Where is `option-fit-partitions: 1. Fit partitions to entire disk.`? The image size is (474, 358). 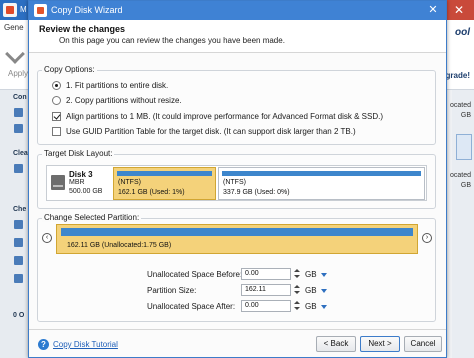
option-fit-partitions: 1. Fit partitions to entire disk. is located at coordinates (110, 85).